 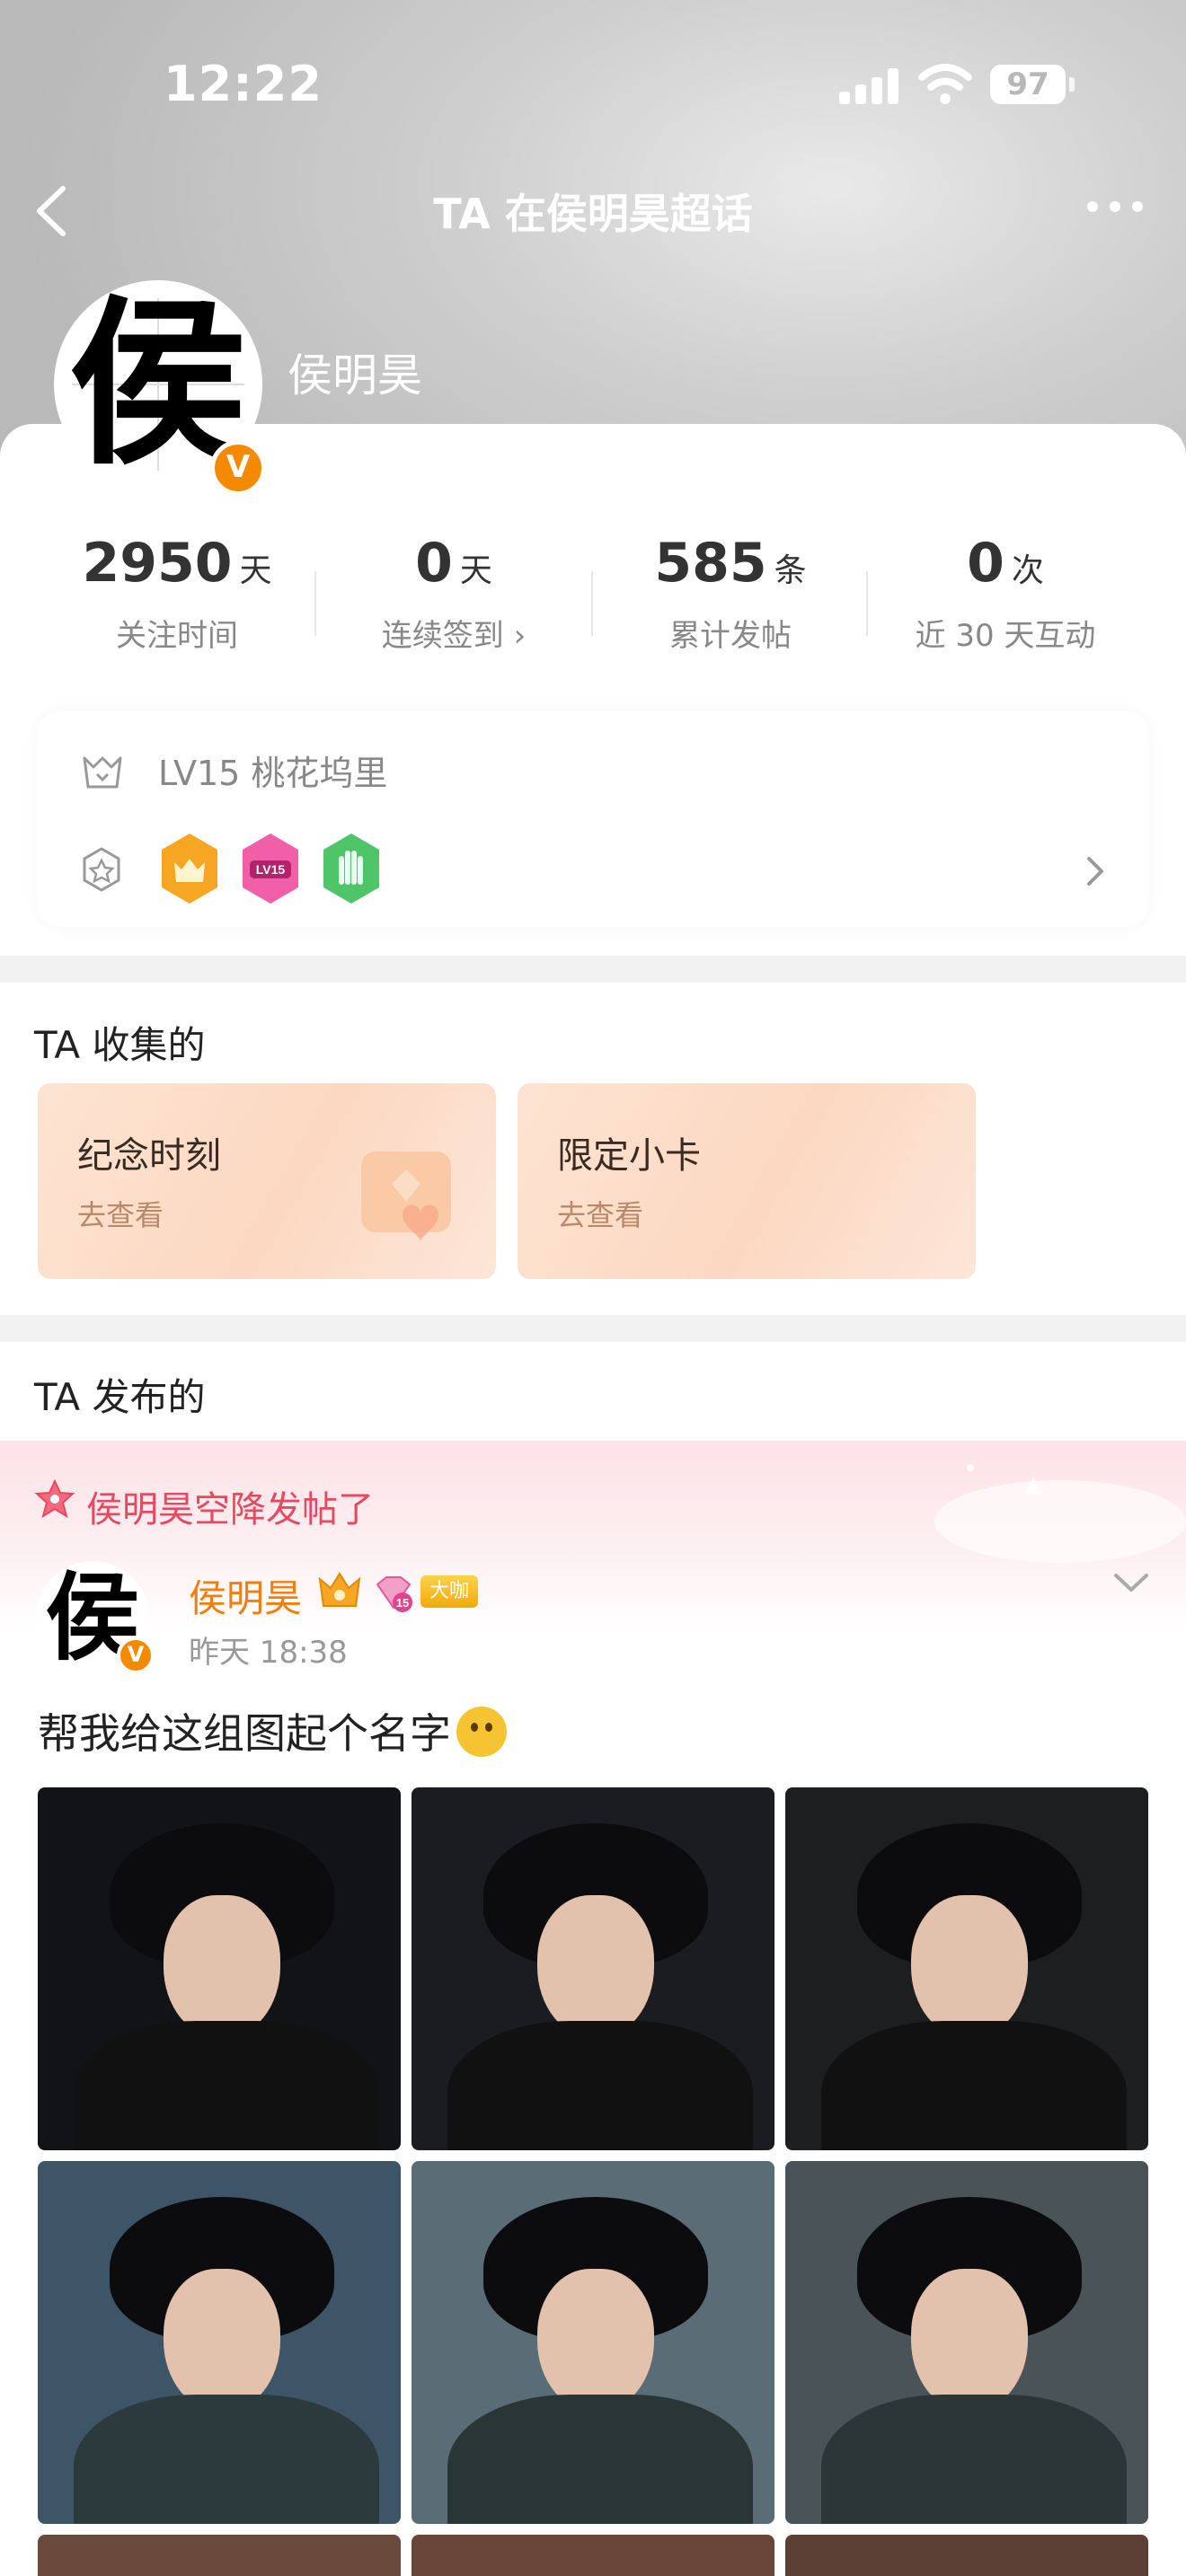 What do you see at coordinates (267, 1181) in the screenshot?
I see `collect-card-moments: 纪念时刻 去查看` at bounding box center [267, 1181].